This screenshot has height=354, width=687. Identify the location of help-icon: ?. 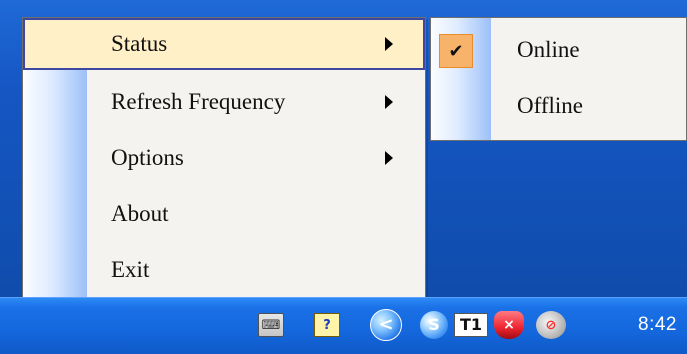
(327, 325).